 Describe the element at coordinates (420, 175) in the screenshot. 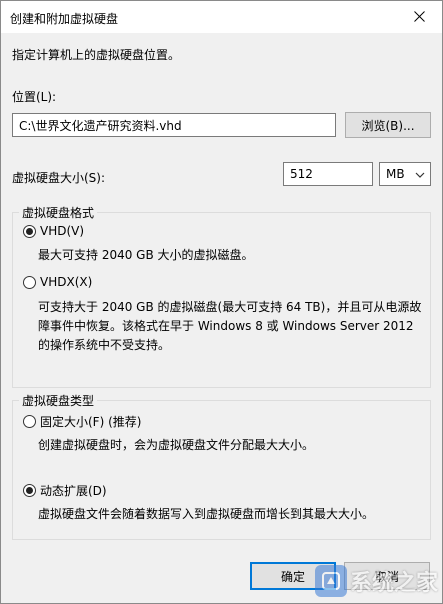

I see `chevron-down-icon` at that location.